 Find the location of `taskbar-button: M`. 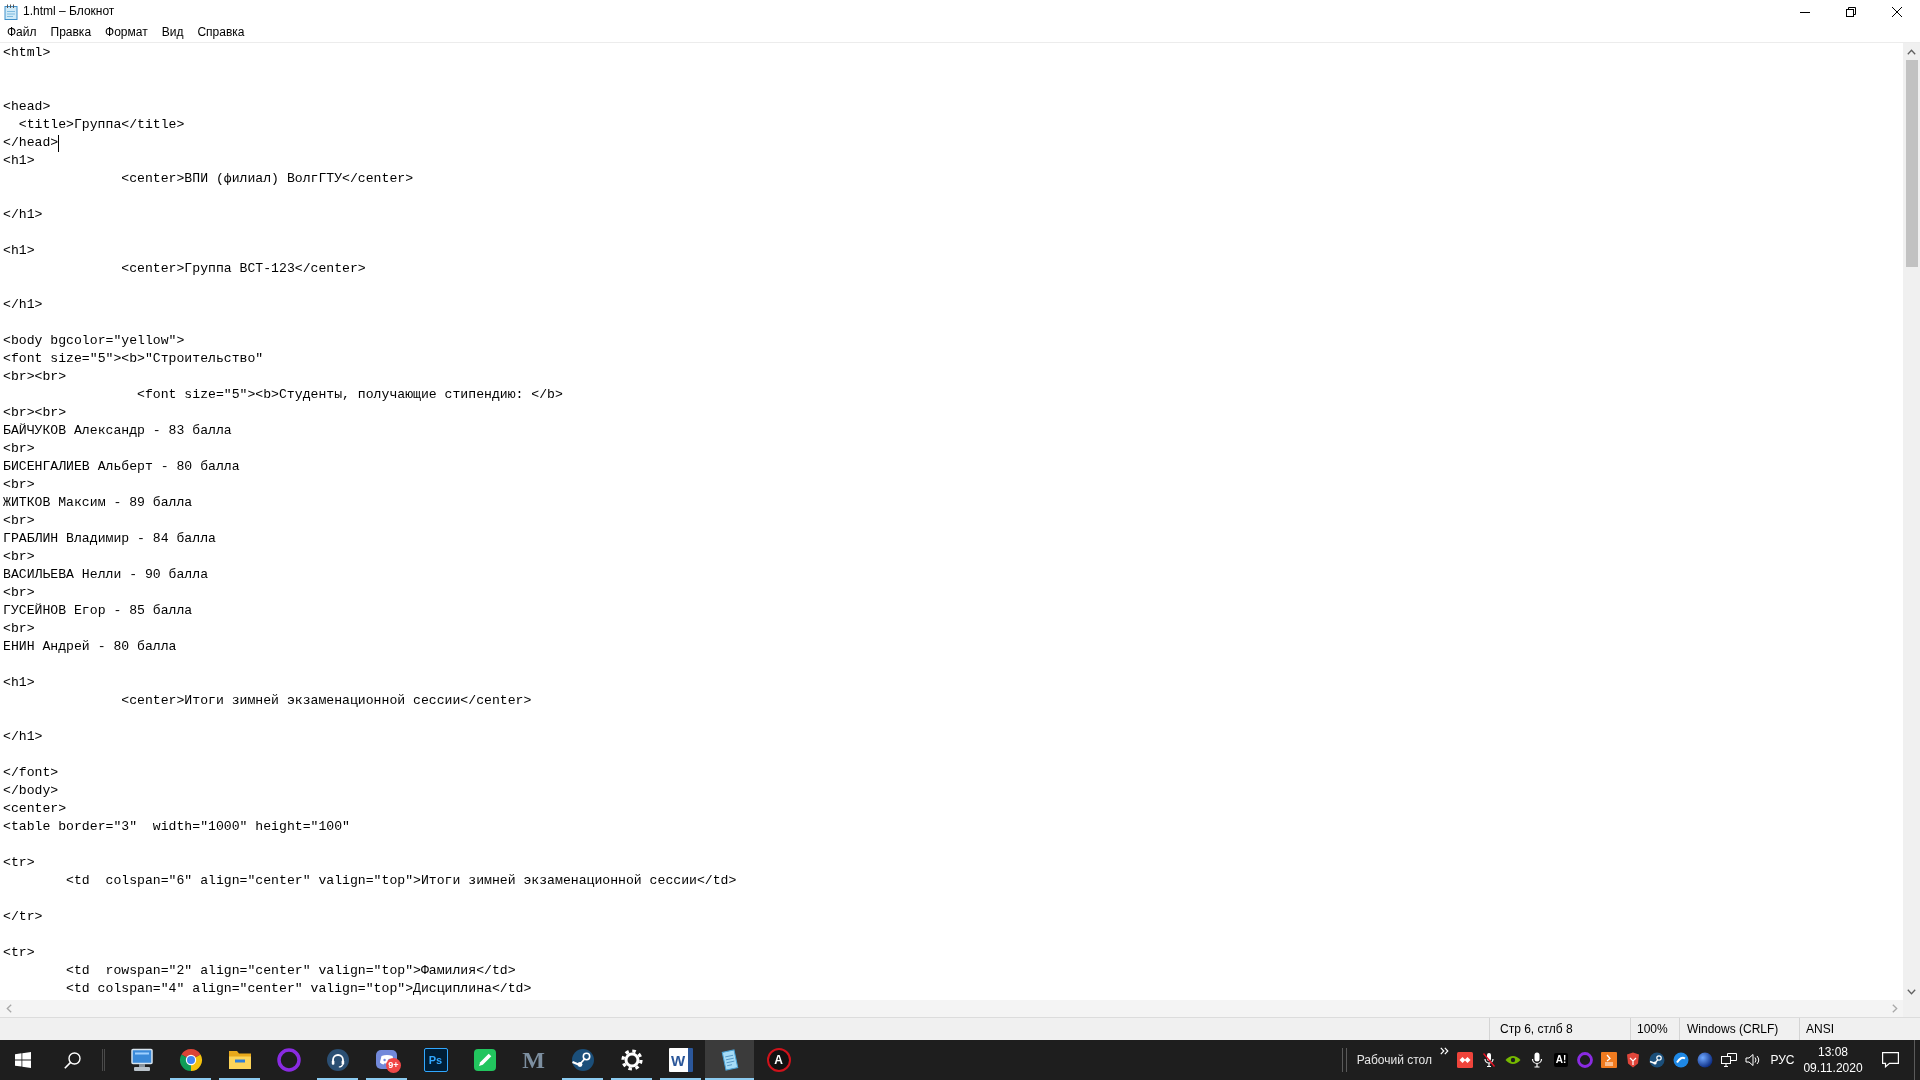

taskbar-button: M is located at coordinates (533, 1060).